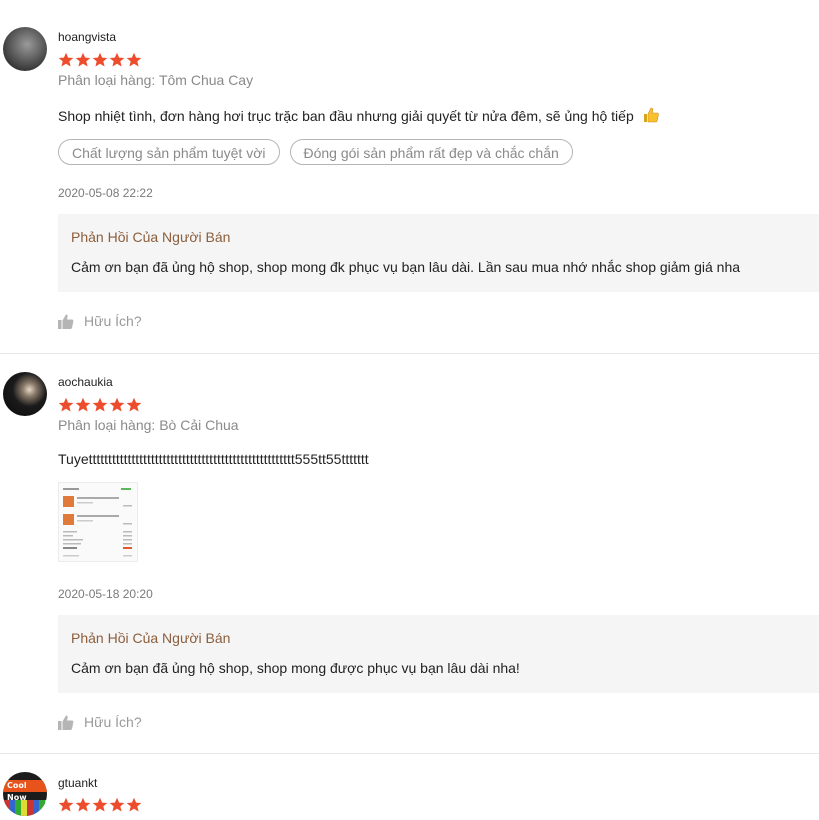 The width and height of the screenshot is (819, 820). Describe the element at coordinates (105, 193) in the screenshot. I see `review-timestamp: 2020-05-08 22:22` at that location.